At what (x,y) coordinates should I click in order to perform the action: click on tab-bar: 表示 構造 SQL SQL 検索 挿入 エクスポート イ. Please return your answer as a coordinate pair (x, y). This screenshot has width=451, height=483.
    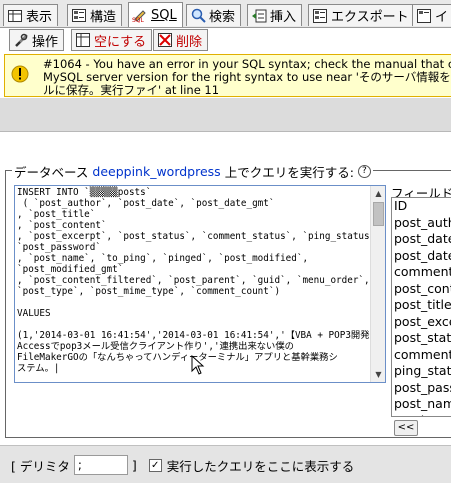
    Looking at the image, I should click on (225, 14).